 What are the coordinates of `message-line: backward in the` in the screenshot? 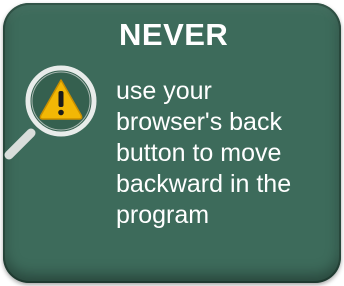 It's located at (204, 184).